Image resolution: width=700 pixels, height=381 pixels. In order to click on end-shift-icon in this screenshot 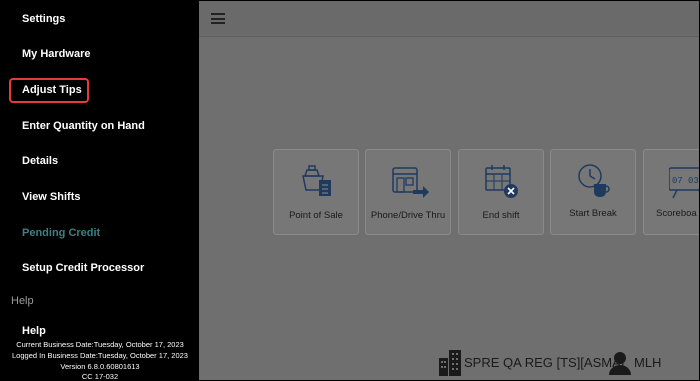, I will do `click(501, 181)`.